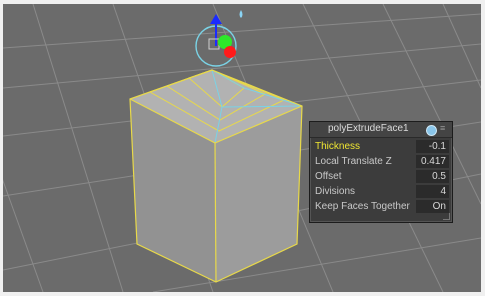  What do you see at coordinates (431, 130) in the screenshot?
I see `visibility-icon` at bounding box center [431, 130].